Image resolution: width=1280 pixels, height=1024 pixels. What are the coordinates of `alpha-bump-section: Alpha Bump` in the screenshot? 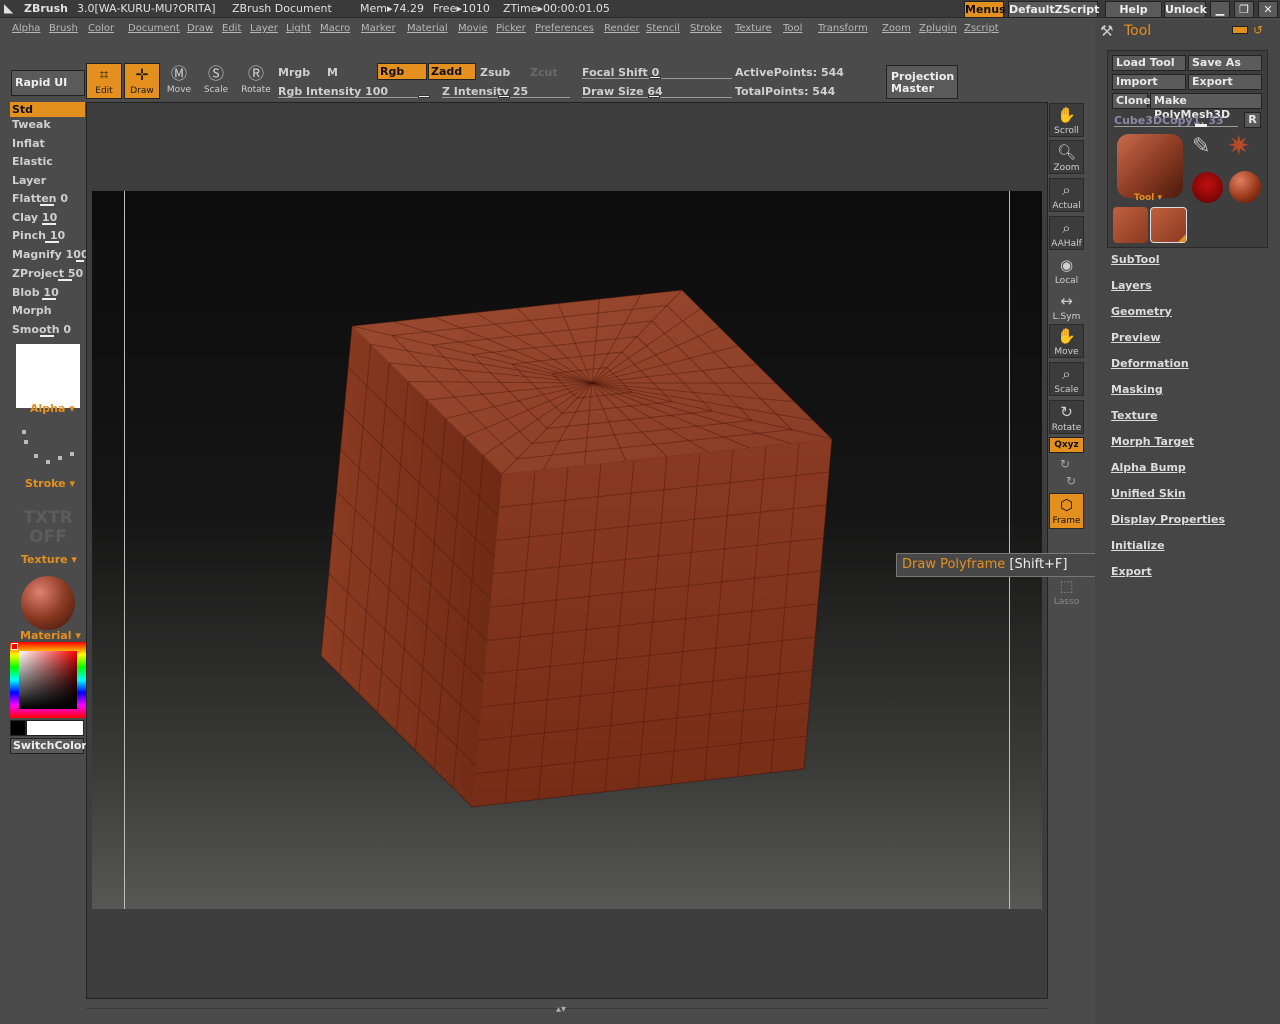 It's located at (1148, 467).